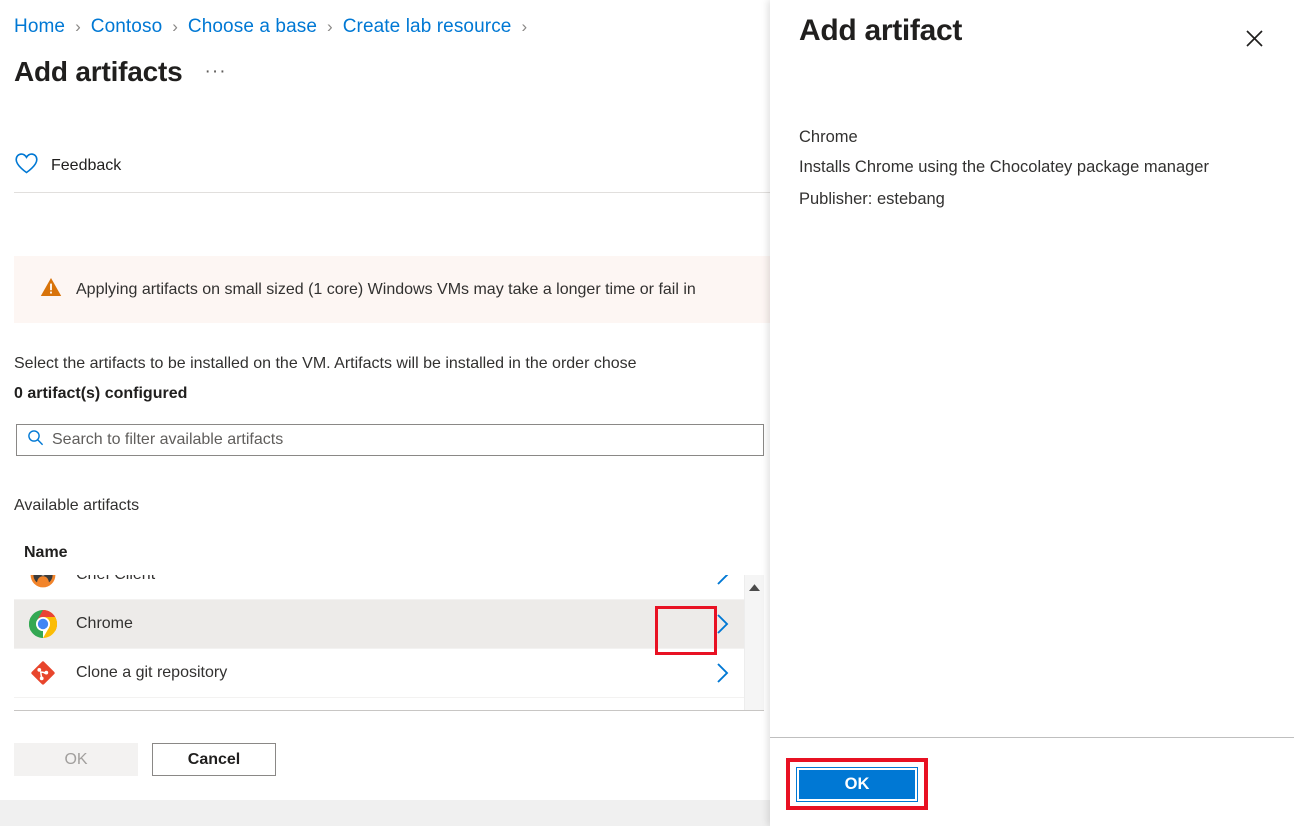 The width and height of the screenshot is (1294, 826). I want to click on page-title: Add artifacts, so click(98, 71).